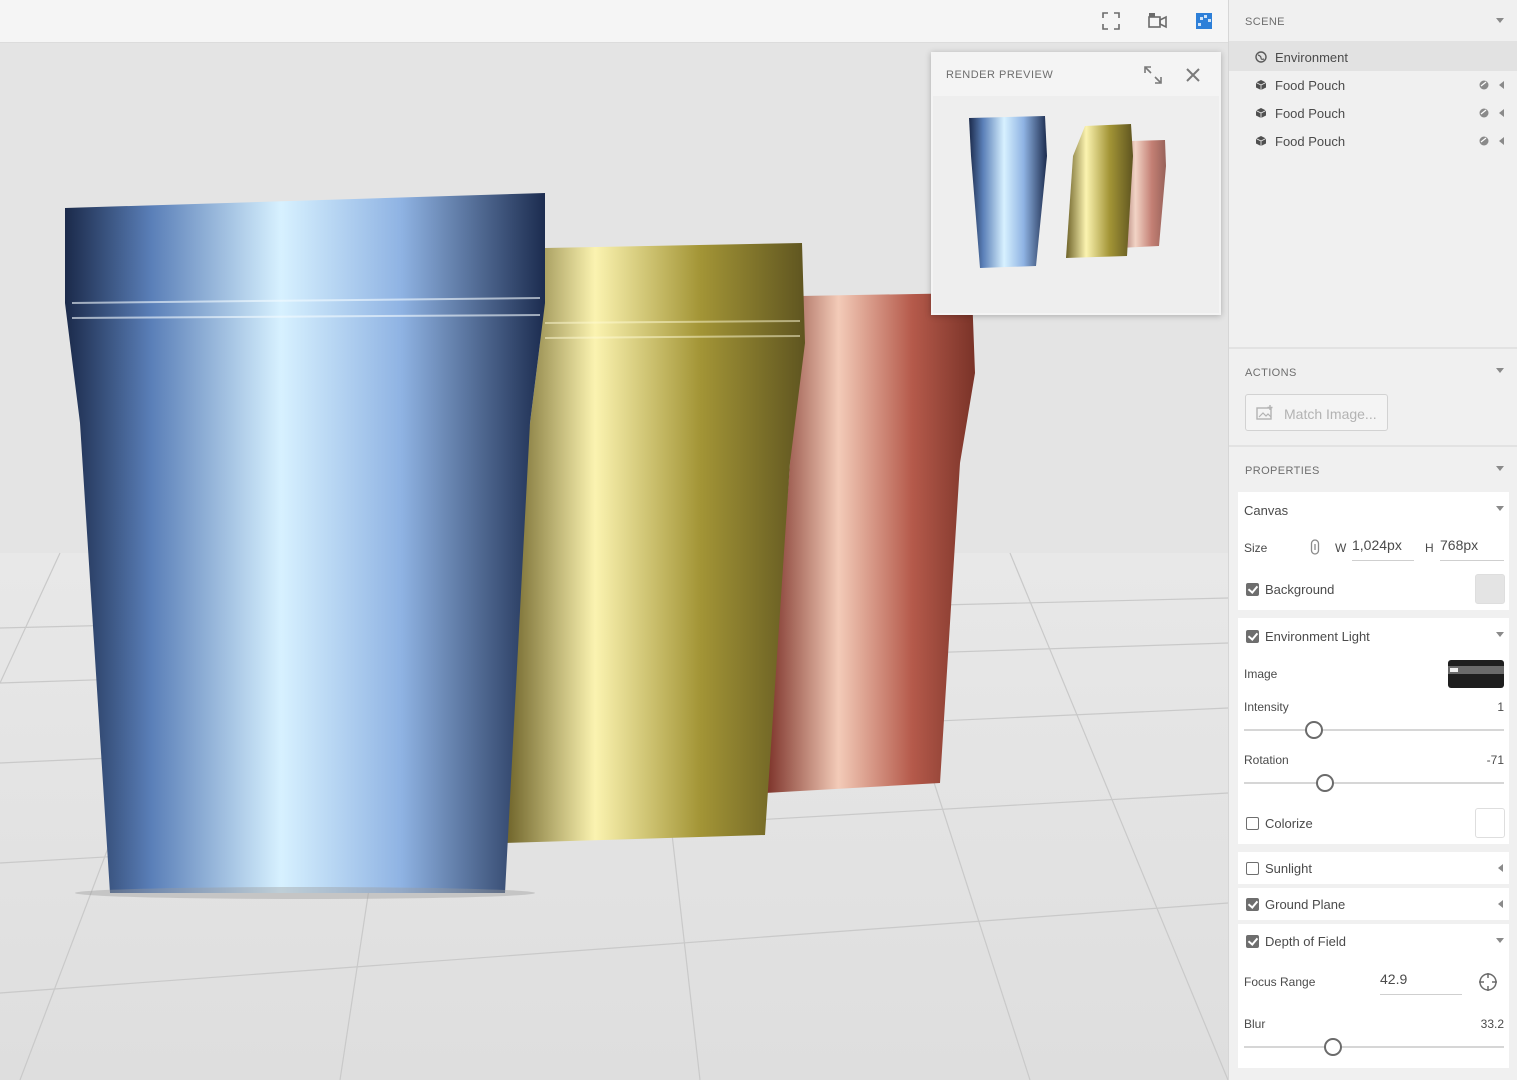 This screenshot has width=1517, height=1080. What do you see at coordinates (1282, 471) in the screenshot?
I see `properties-section-title: PROPERTIES` at bounding box center [1282, 471].